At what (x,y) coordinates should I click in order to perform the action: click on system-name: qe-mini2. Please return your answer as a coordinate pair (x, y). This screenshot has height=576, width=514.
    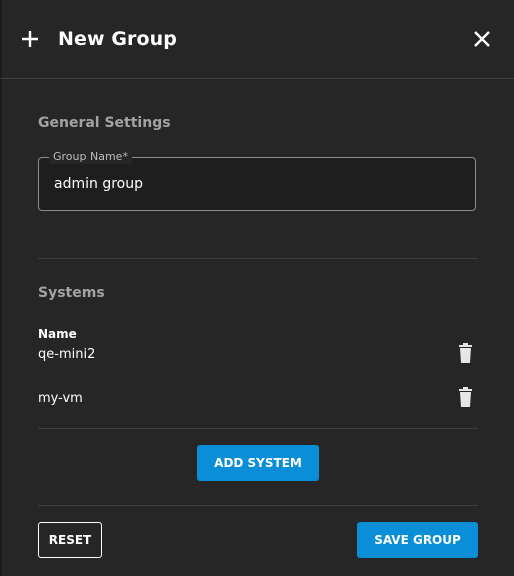
    Looking at the image, I should click on (67, 354).